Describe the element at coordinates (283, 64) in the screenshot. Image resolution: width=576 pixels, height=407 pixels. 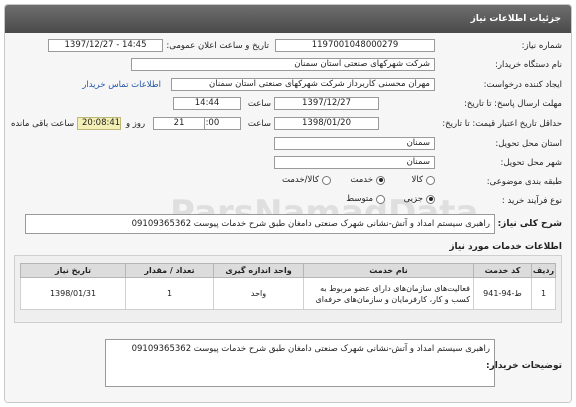
I see `buyer-field: شرکت شهرکهای صنعتی استان سمنان` at that location.